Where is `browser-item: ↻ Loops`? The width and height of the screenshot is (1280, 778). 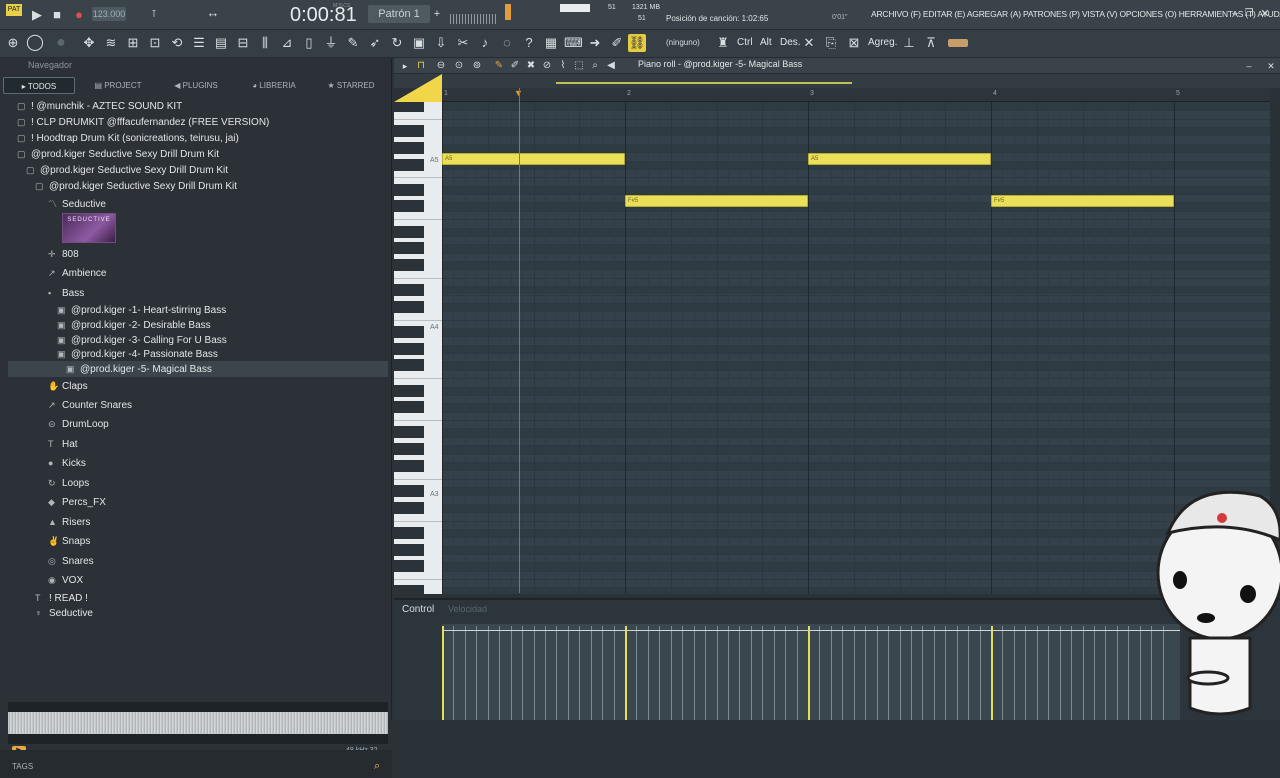
browser-item: ↻ Loops is located at coordinates (68, 483).